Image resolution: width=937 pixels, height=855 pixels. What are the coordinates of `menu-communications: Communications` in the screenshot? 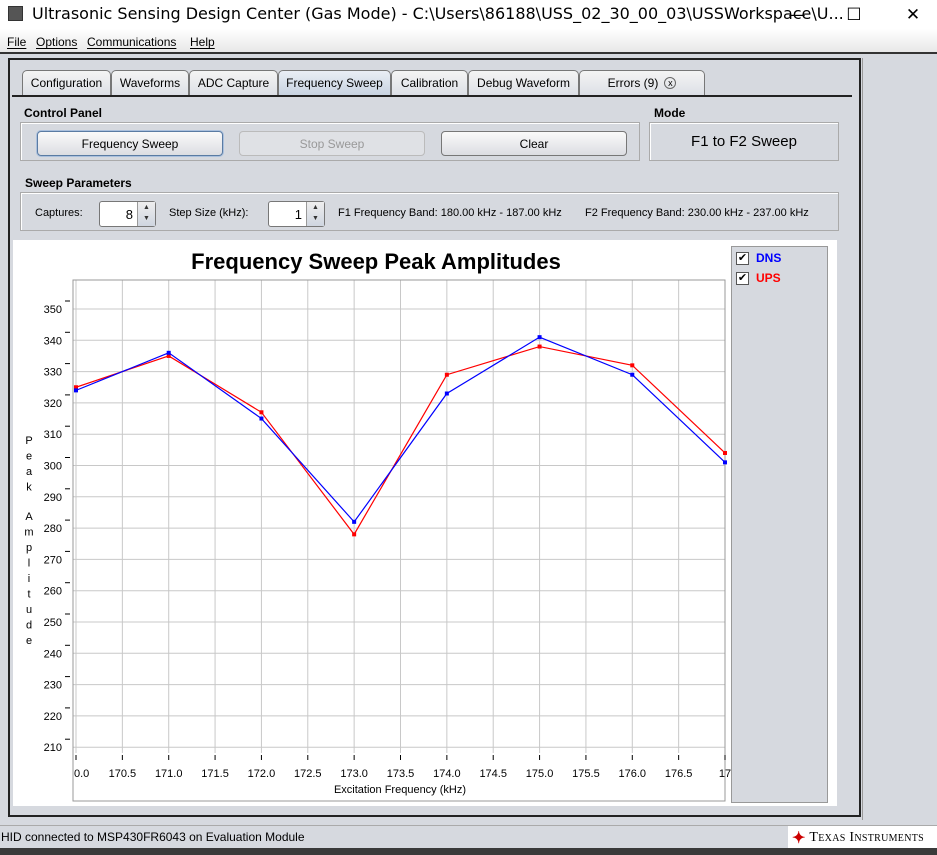 It's located at (131, 42).